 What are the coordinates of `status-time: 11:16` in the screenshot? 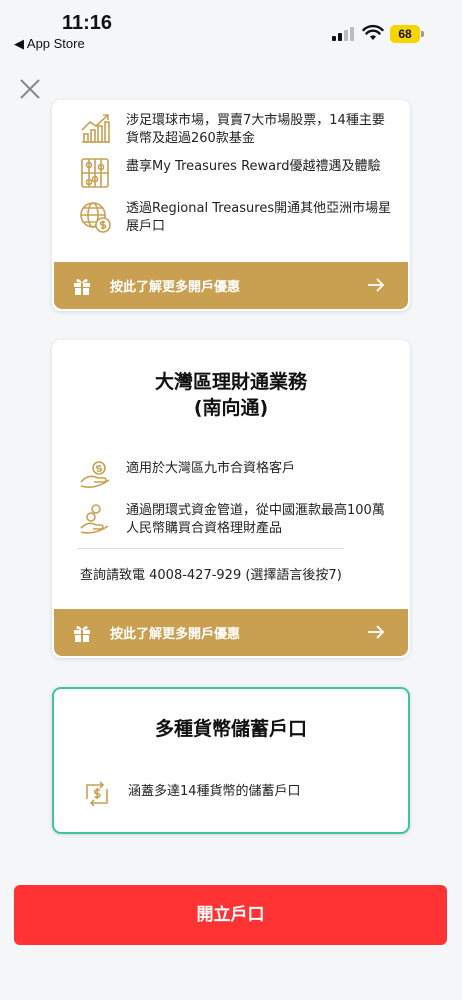 It's located at (87, 23).